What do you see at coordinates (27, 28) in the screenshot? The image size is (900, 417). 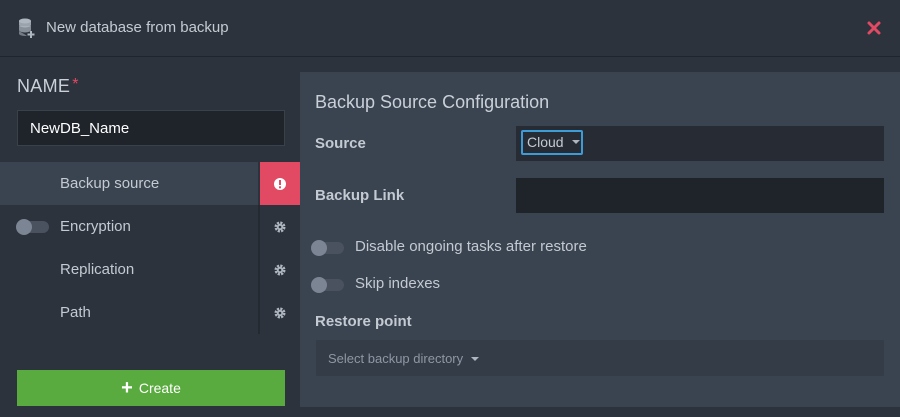 I see `database-plus-icon` at bounding box center [27, 28].